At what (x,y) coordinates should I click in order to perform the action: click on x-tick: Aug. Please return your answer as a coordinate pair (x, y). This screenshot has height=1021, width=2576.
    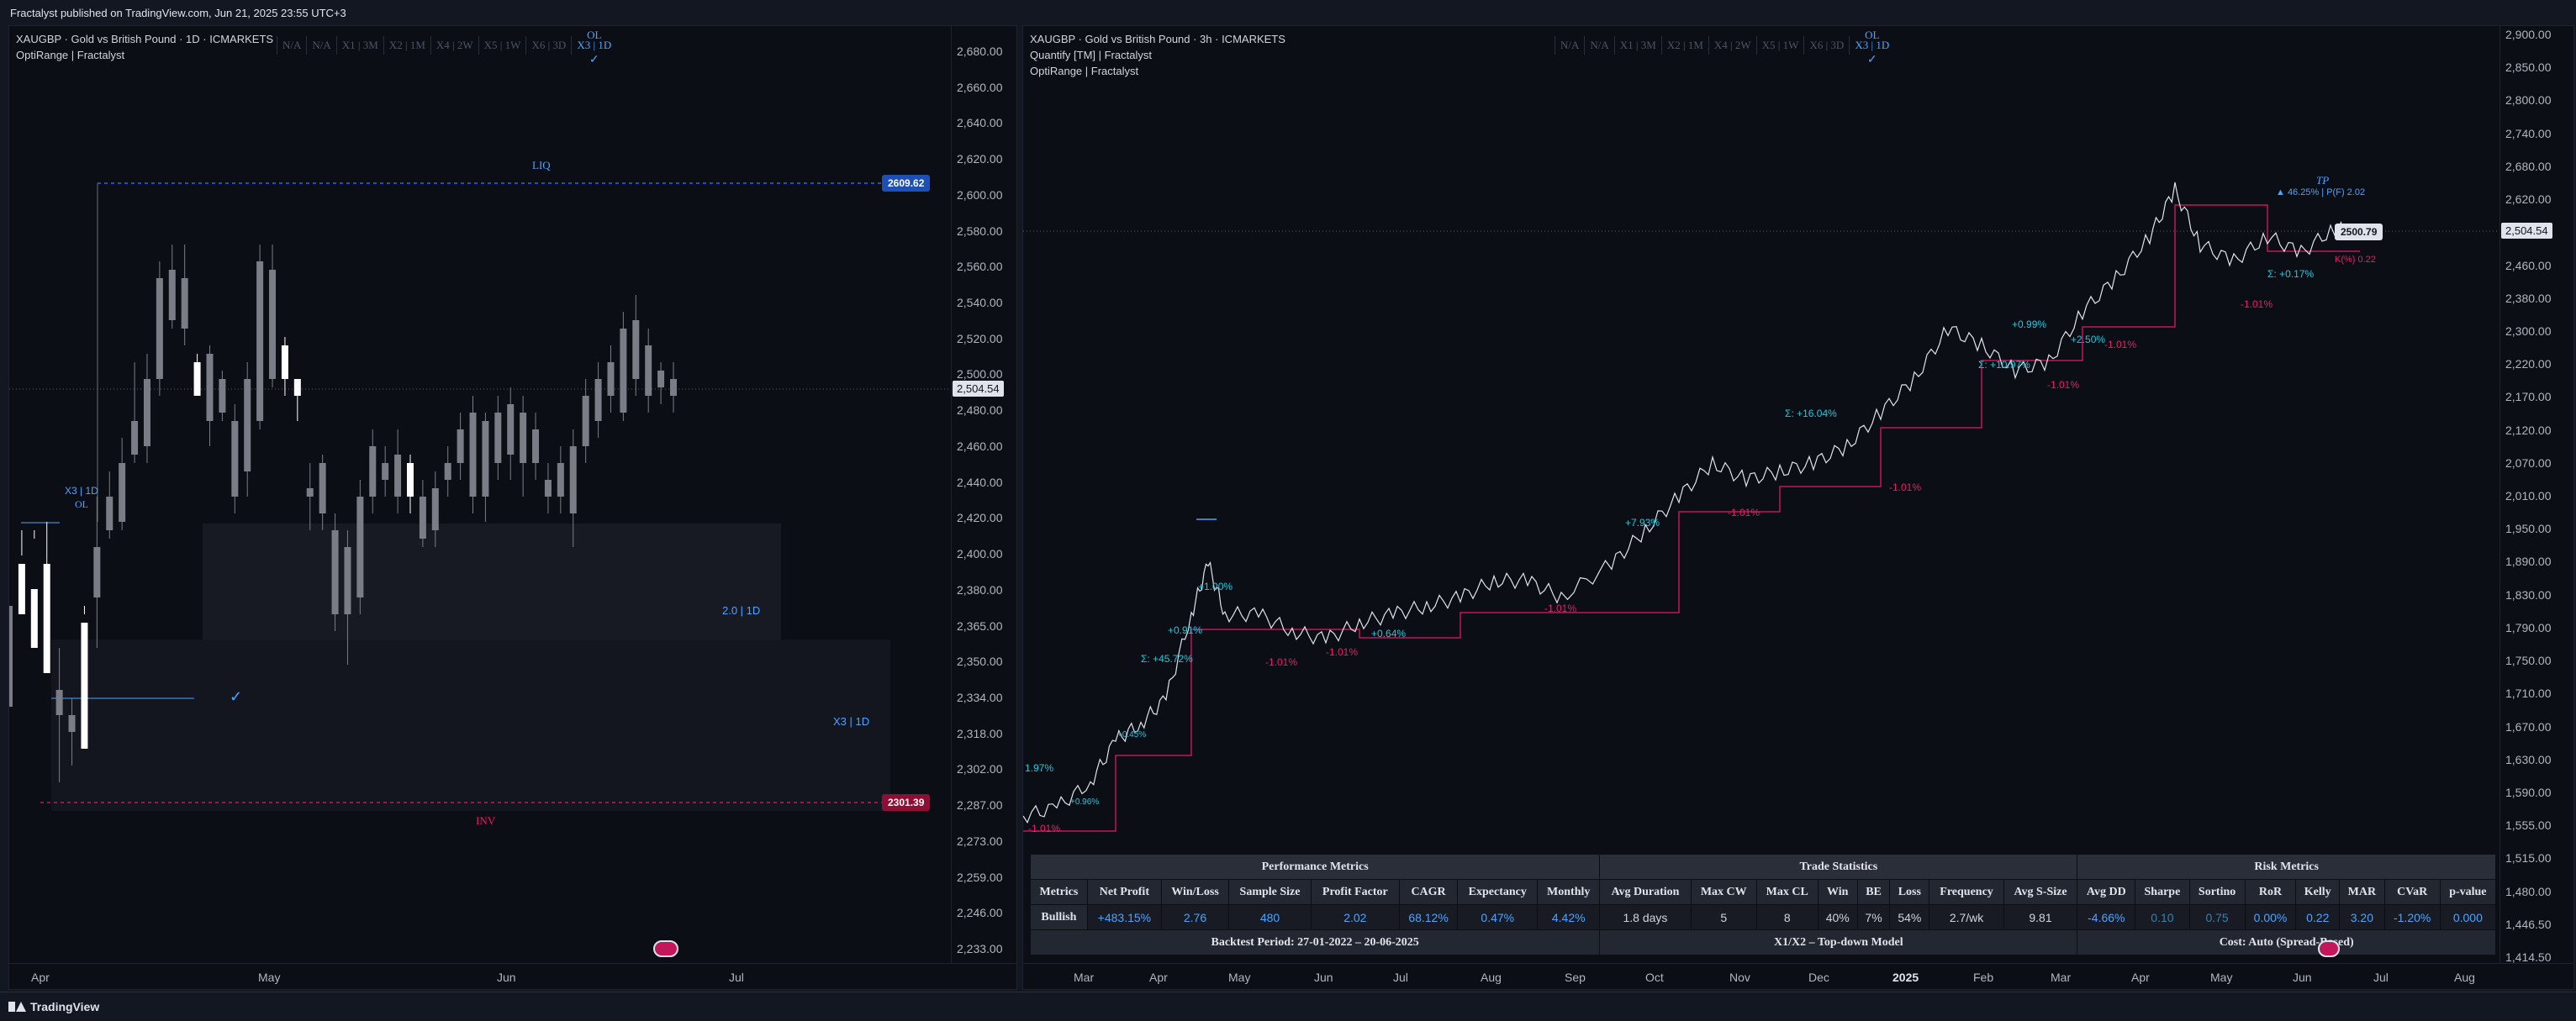
    Looking at the image, I should click on (1491, 977).